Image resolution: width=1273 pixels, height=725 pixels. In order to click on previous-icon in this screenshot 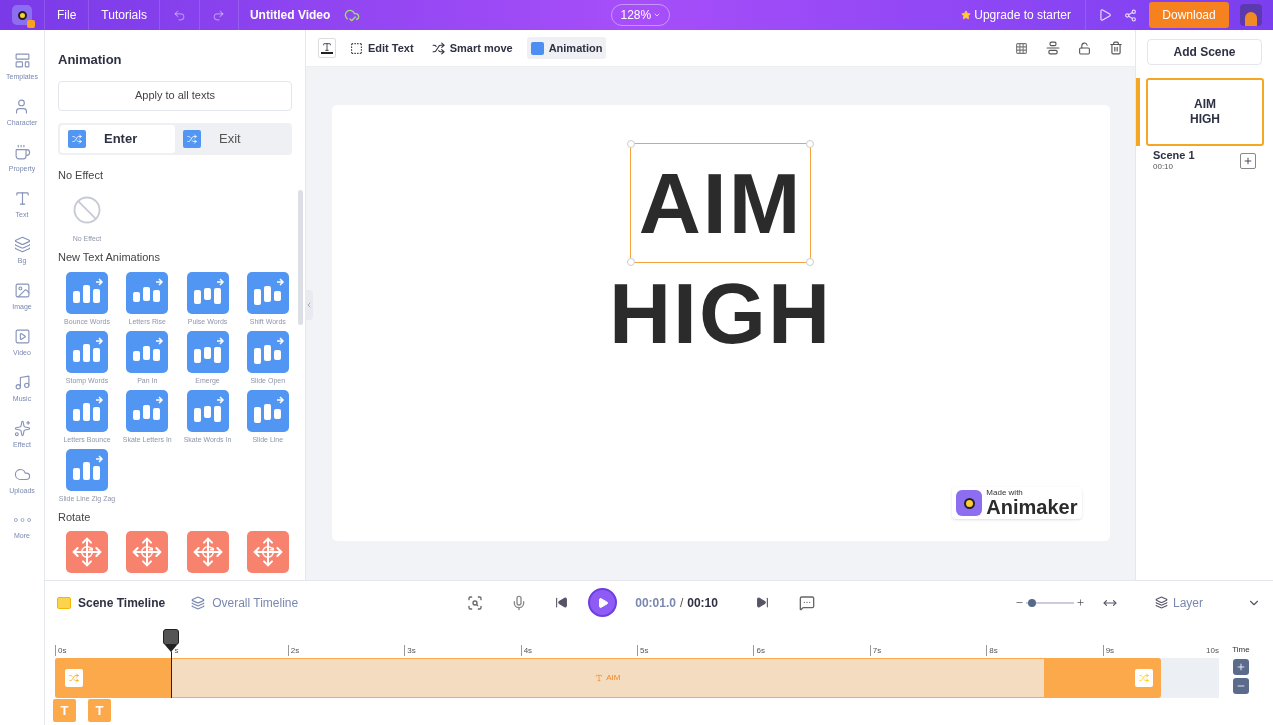, I will do `click(562, 602)`.